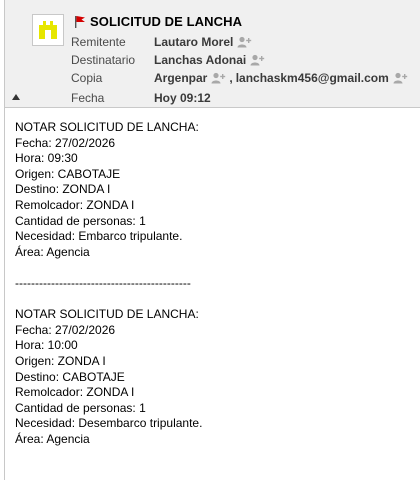  What do you see at coordinates (80, 21) in the screenshot?
I see `red-flag-icon` at bounding box center [80, 21].